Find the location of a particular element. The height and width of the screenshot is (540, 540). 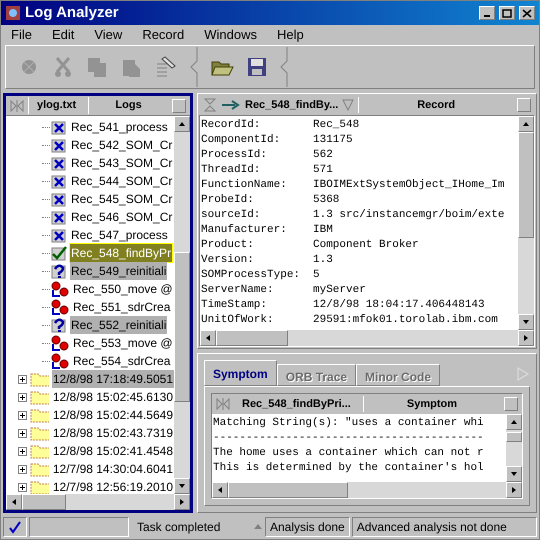

field-value: 562 is located at coordinates (323, 155).